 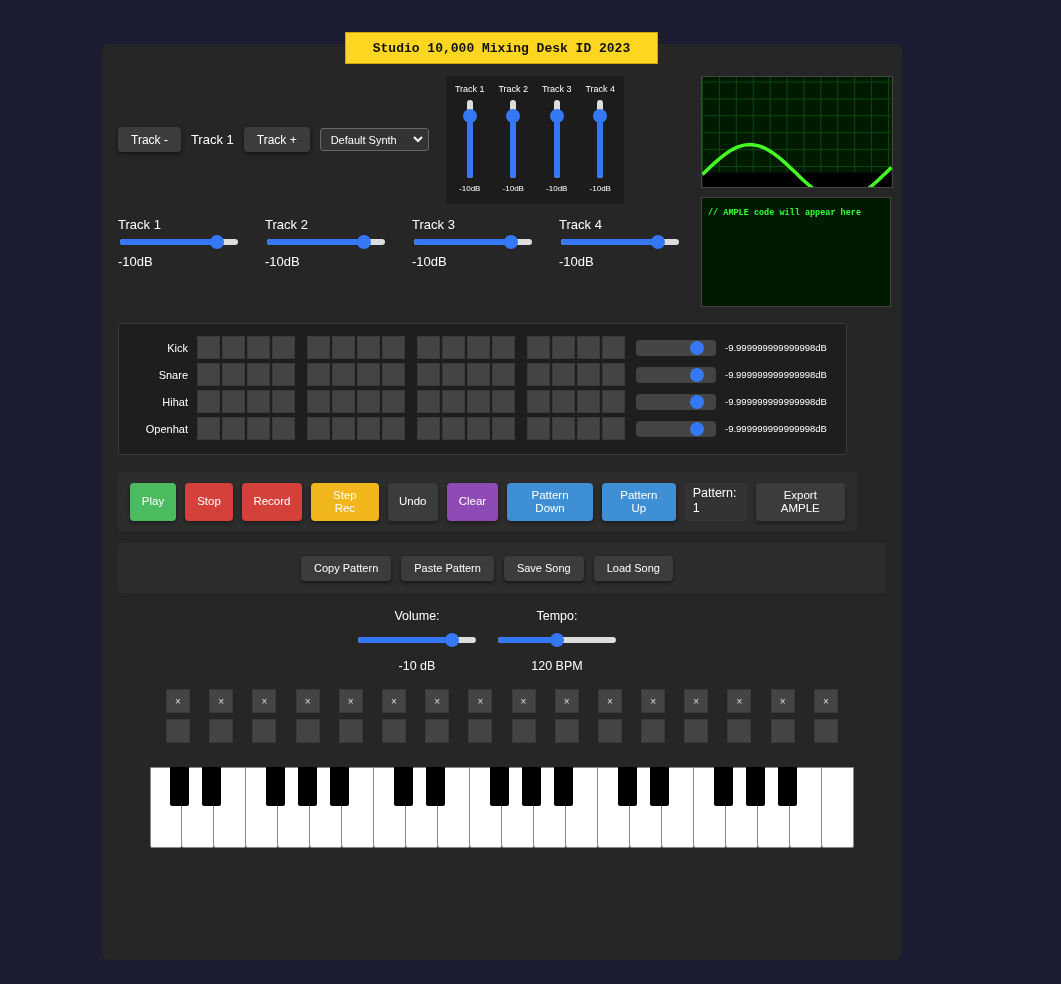 I want to click on piano-keyboard-drawing, so click(x=502, y=807).